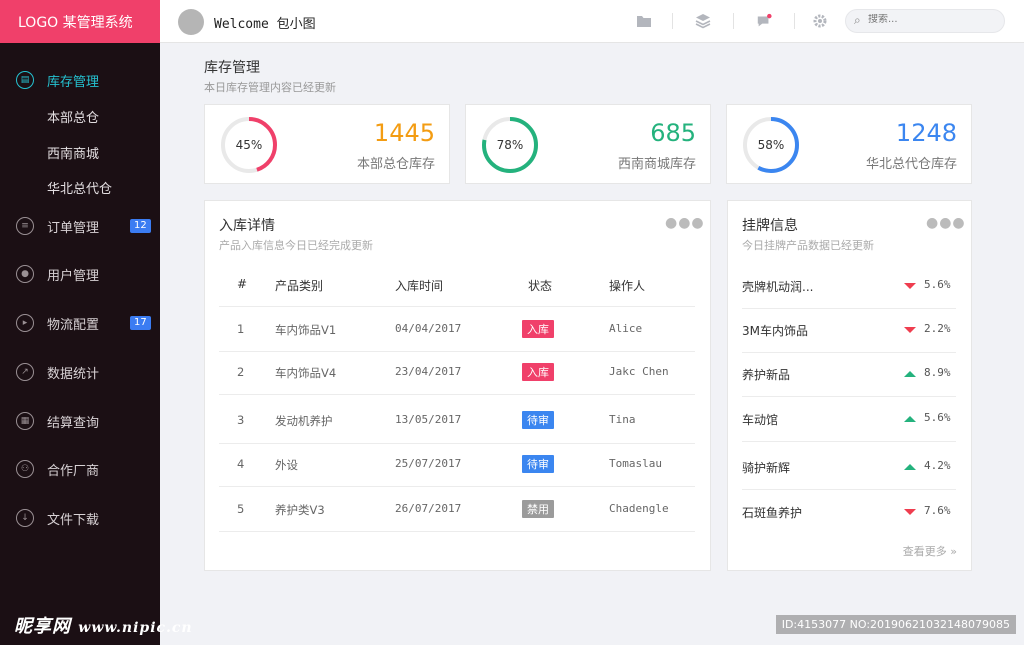 The image size is (1024, 645). I want to click on row-number: 3, so click(241, 420).